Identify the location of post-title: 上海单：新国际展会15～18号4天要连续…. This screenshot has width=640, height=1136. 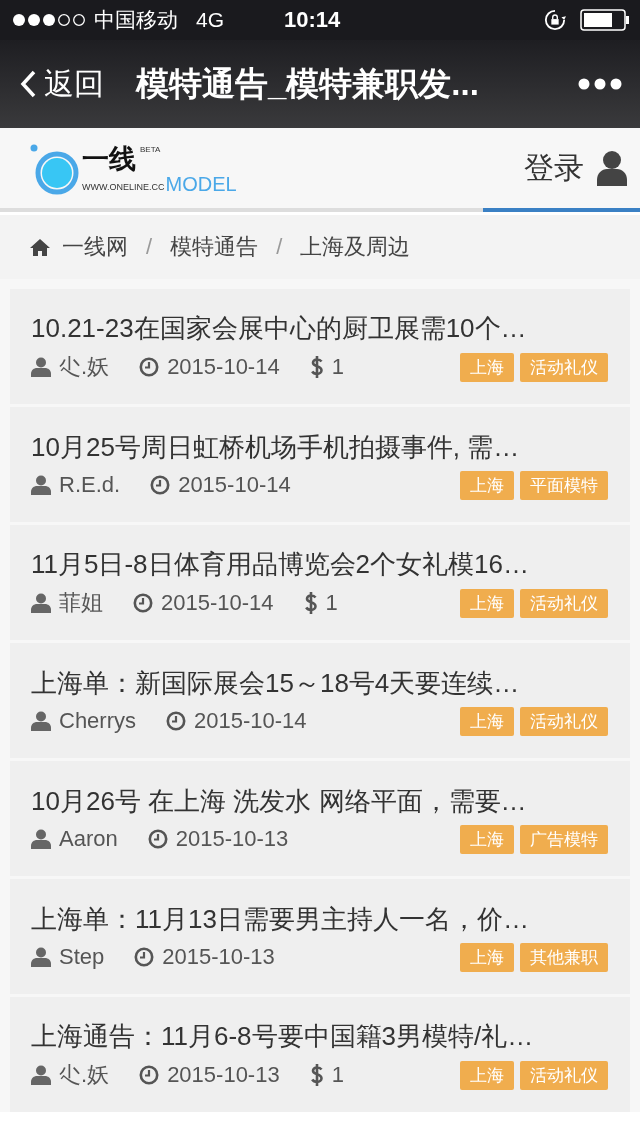
(276, 683).